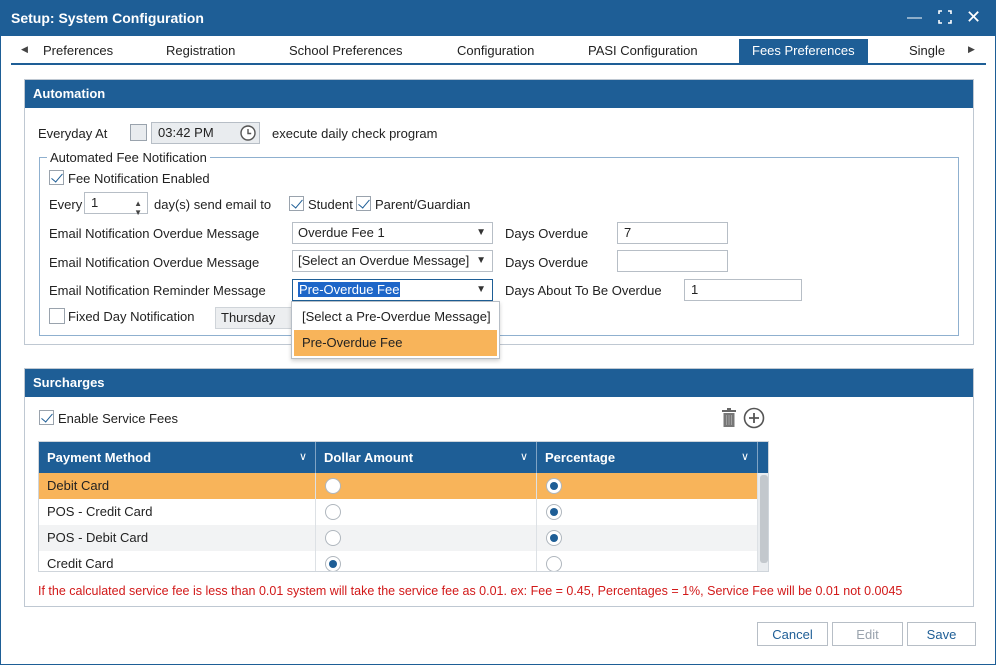  I want to click on add-circle-icon, so click(754, 419).